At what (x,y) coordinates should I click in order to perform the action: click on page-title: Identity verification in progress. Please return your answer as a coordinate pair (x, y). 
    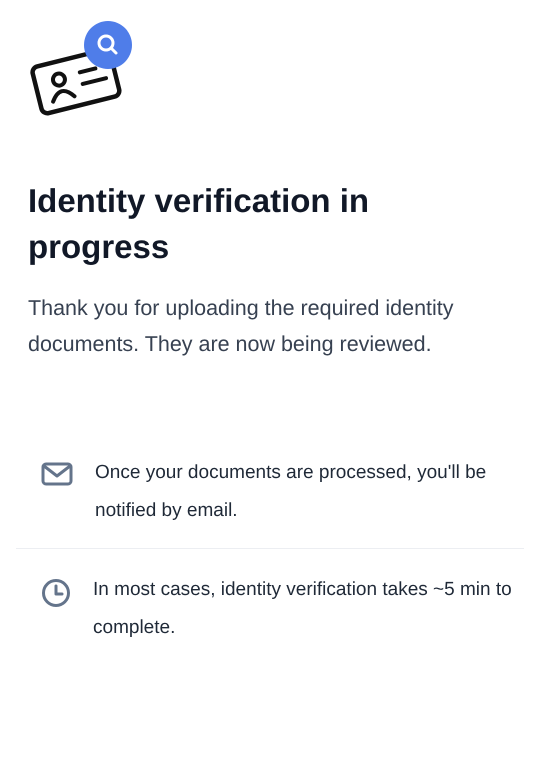
    Looking at the image, I should click on (199, 224).